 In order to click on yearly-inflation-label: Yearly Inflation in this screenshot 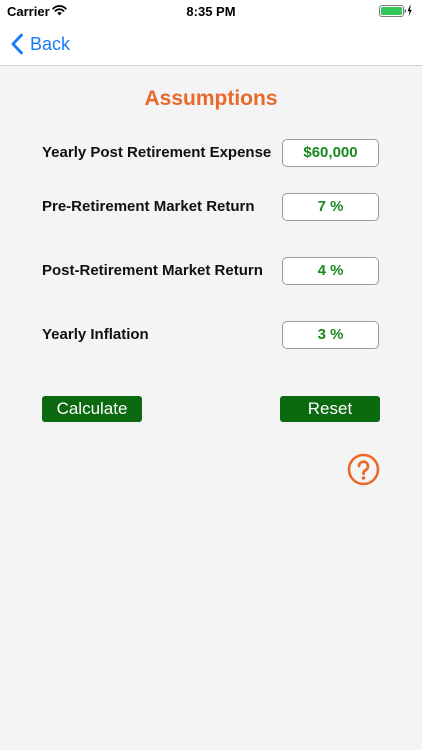, I will do `click(95, 334)`.